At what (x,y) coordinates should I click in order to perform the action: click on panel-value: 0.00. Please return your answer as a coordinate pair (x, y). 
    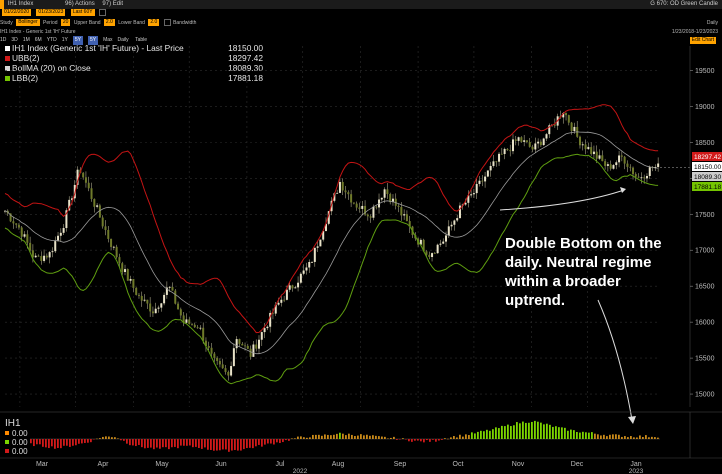
    Looking at the image, I should click on (20, 451).